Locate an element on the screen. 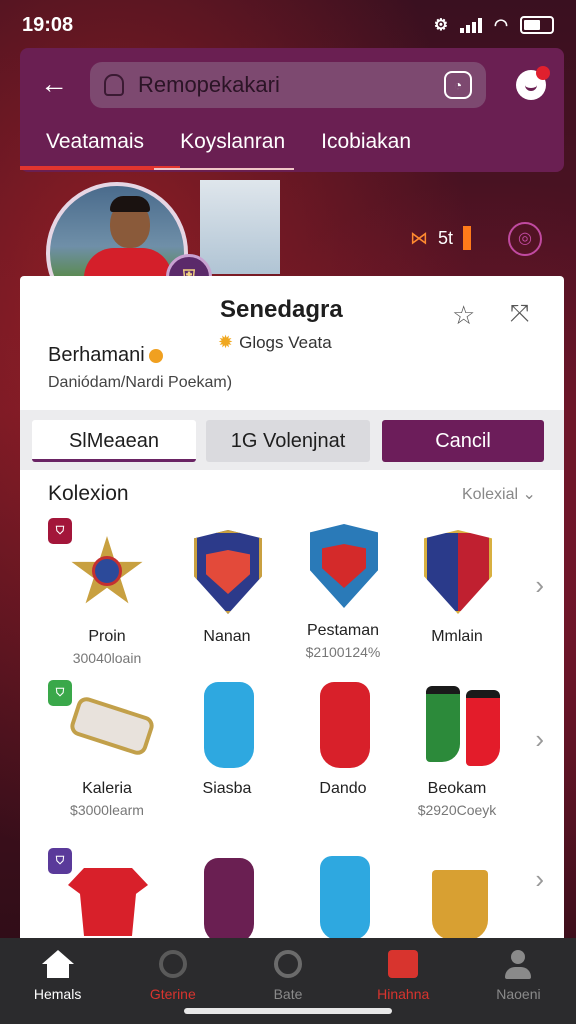  location-icon is located at coordinates (173, 965).